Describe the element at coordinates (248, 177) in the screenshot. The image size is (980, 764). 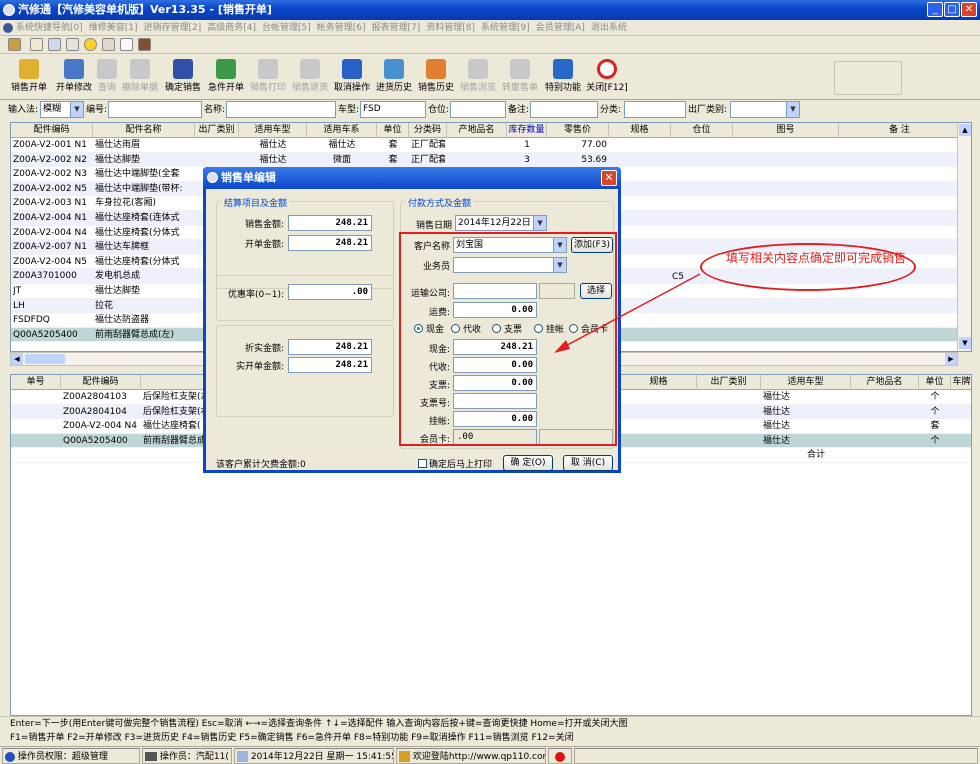
I see `dialog-title: 销售单编辑` at that location.